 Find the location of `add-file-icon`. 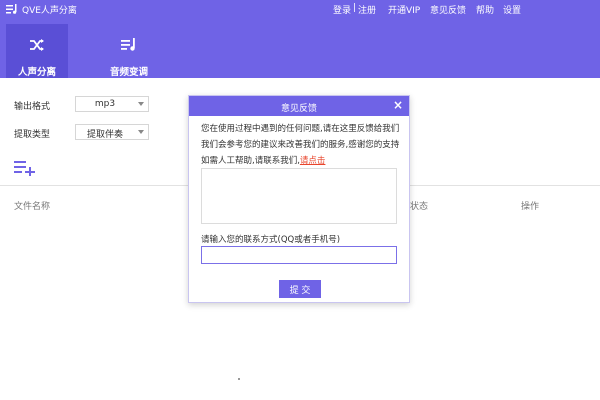

add-file-icon is located at coordinates (25, 168).